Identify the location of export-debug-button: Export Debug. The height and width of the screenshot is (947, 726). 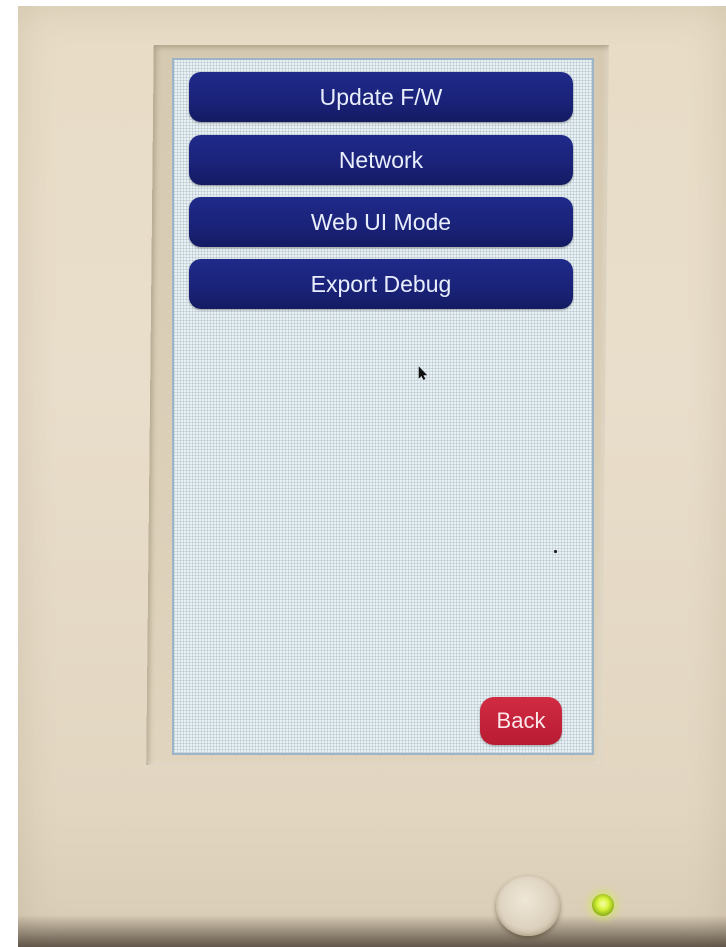
(381, 284).